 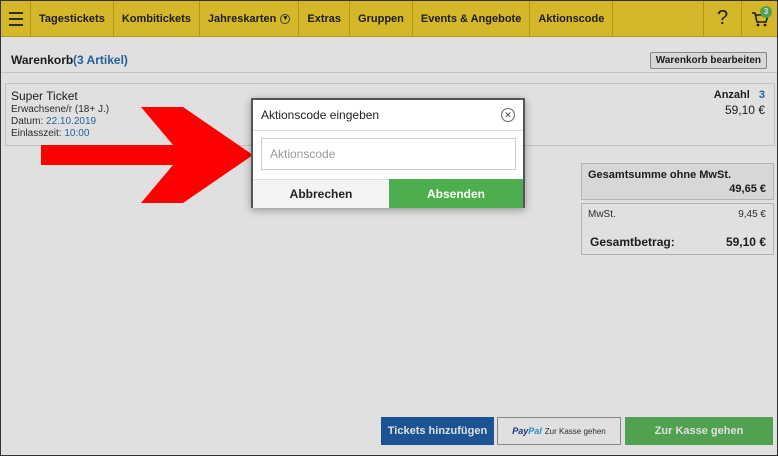 What do you see at coordinates (388, 130) in the screenshot?
I see `dialog-divider` at bounding box center [388, 130].